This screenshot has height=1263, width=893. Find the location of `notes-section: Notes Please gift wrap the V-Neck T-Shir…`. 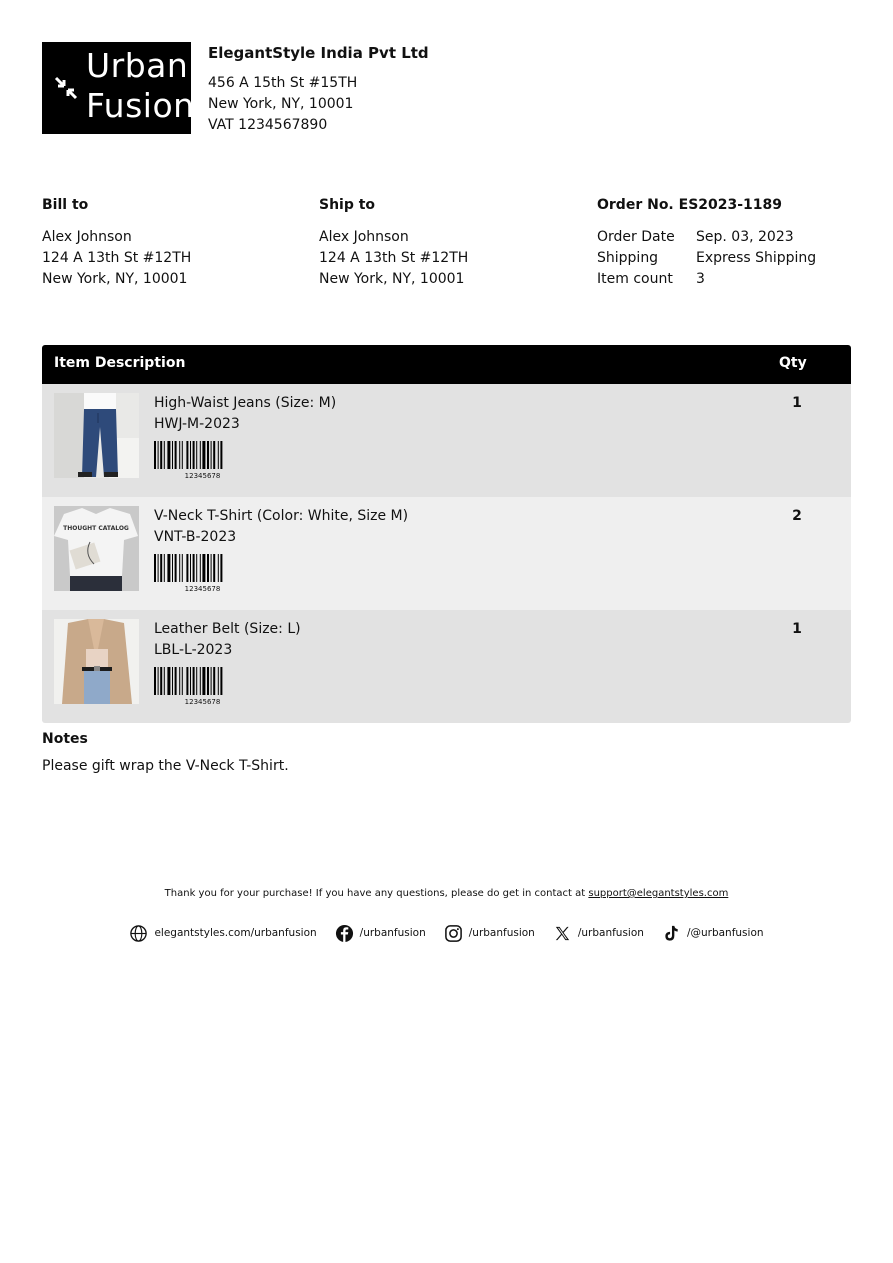

notes-section: Notes Please gift wrap the V-Neck T-Shir… is located at coordinates (165, 753).